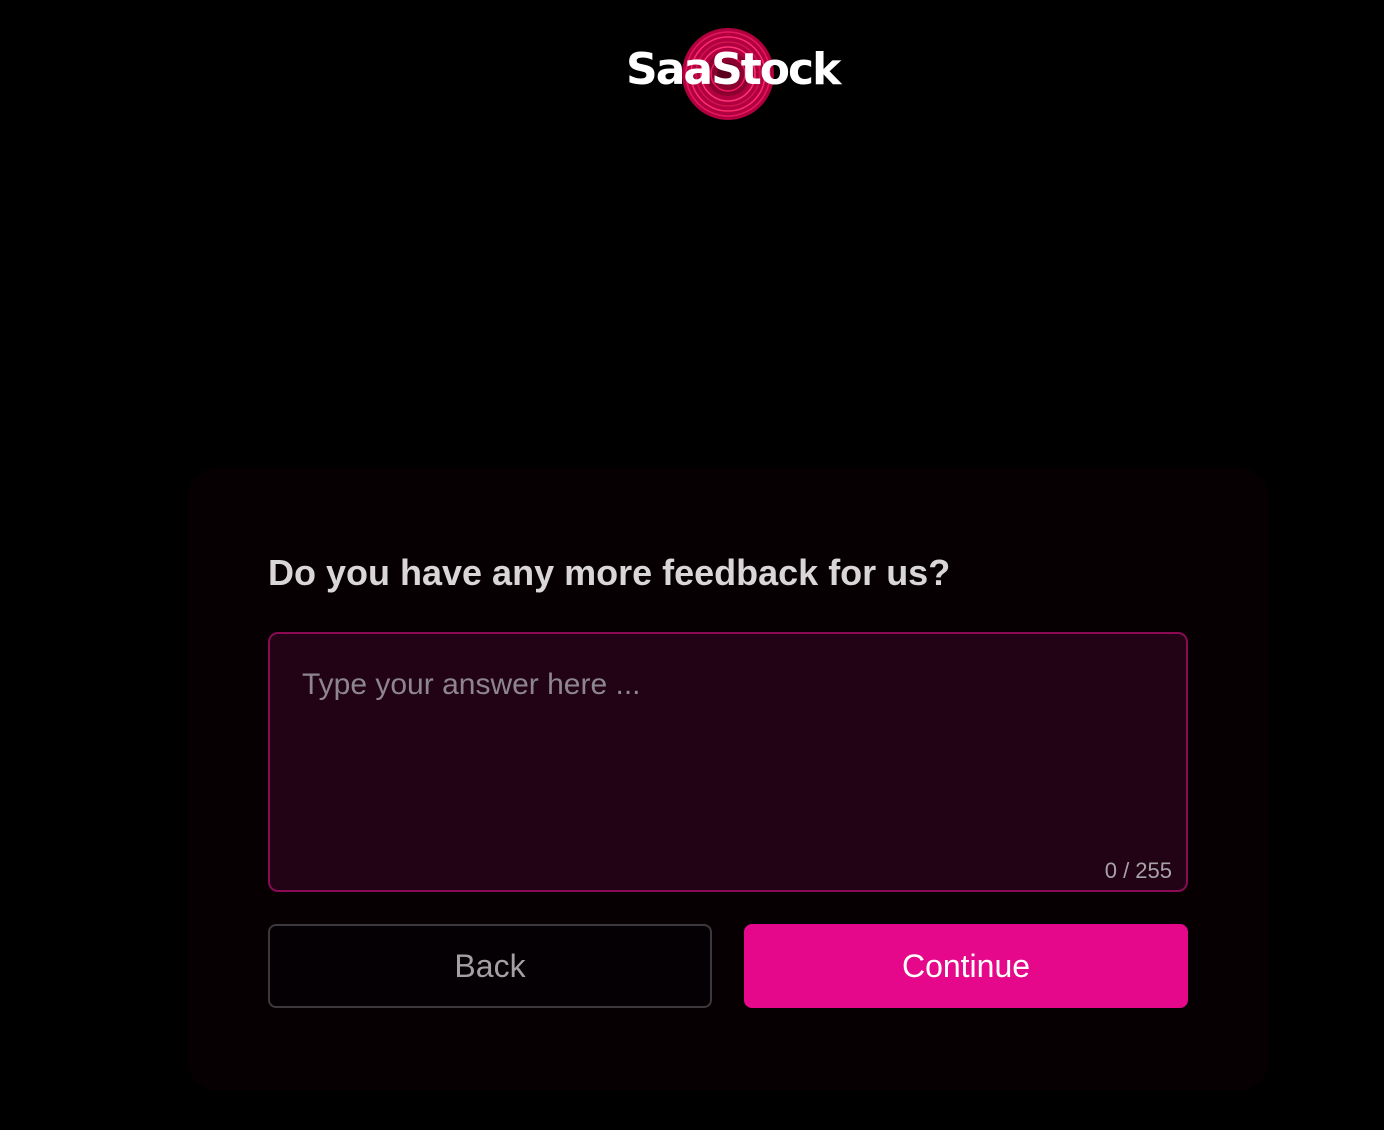 Image resolution: width=1384 pixels, height=1130 pixels. I want to click on character-counter: 0 / 255, so click(1138, 870).